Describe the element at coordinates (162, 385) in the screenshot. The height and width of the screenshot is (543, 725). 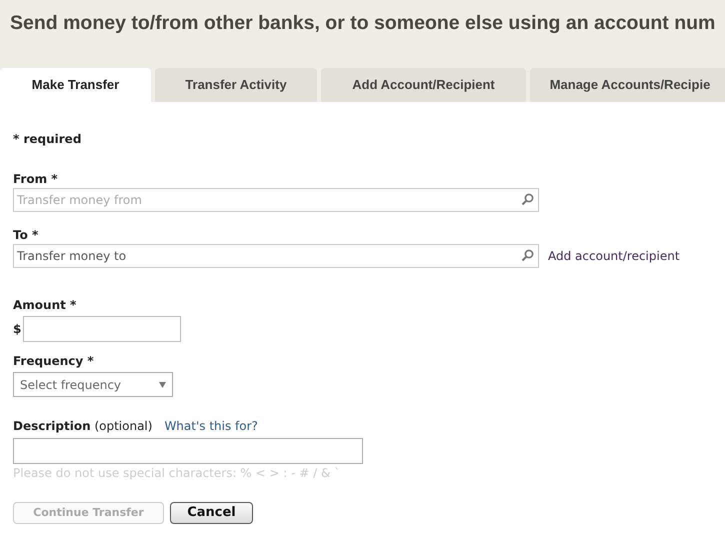
I see `dropdown-arrow-icon` at that location.